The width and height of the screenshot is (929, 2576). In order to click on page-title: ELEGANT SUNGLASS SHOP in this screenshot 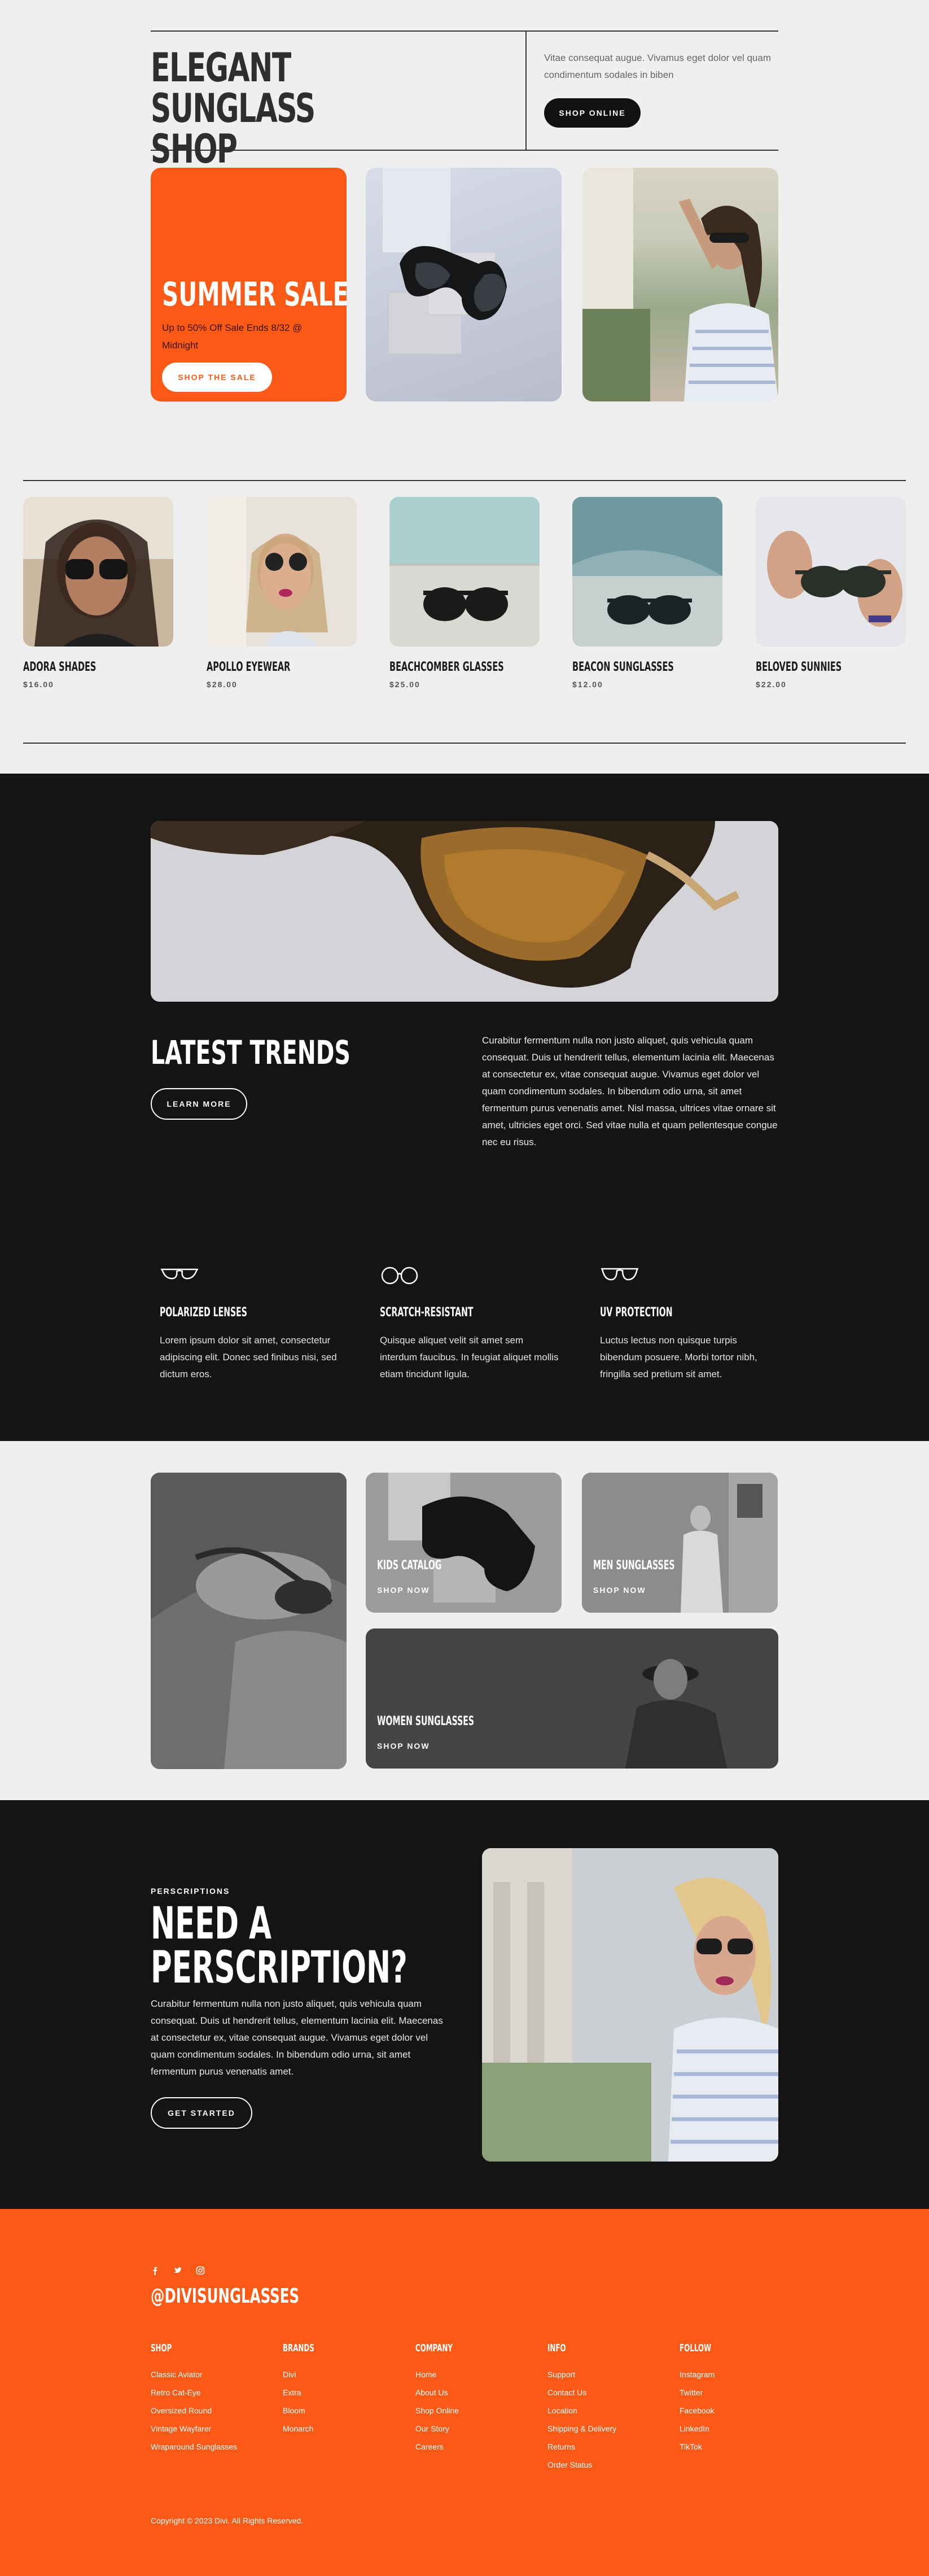, I will do `click(233, 109)`.